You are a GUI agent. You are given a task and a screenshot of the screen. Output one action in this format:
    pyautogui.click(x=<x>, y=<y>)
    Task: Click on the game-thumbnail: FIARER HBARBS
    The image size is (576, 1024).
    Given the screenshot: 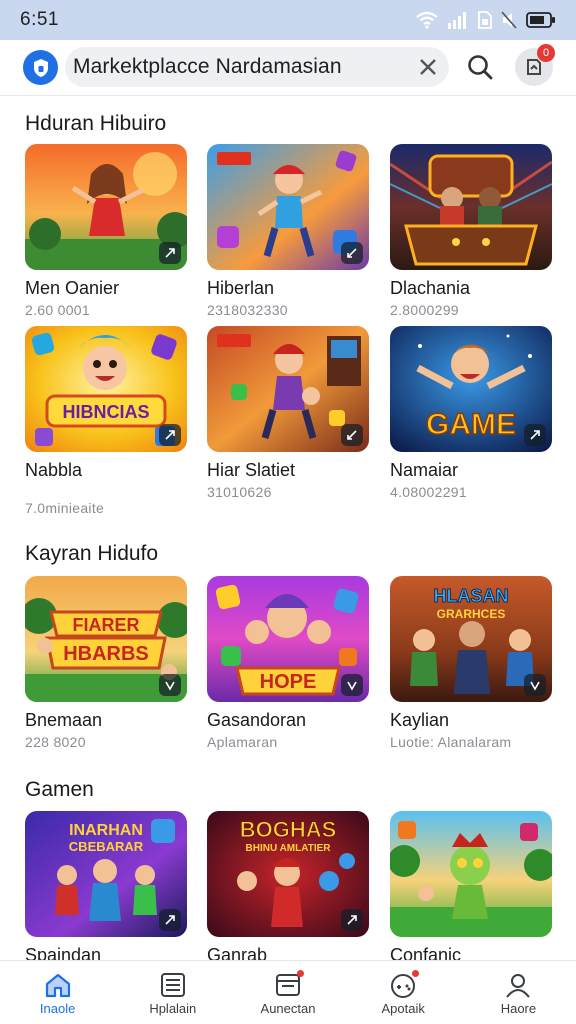 What is the action you would take?
    pyautogui.click(x=106, y=639)
    